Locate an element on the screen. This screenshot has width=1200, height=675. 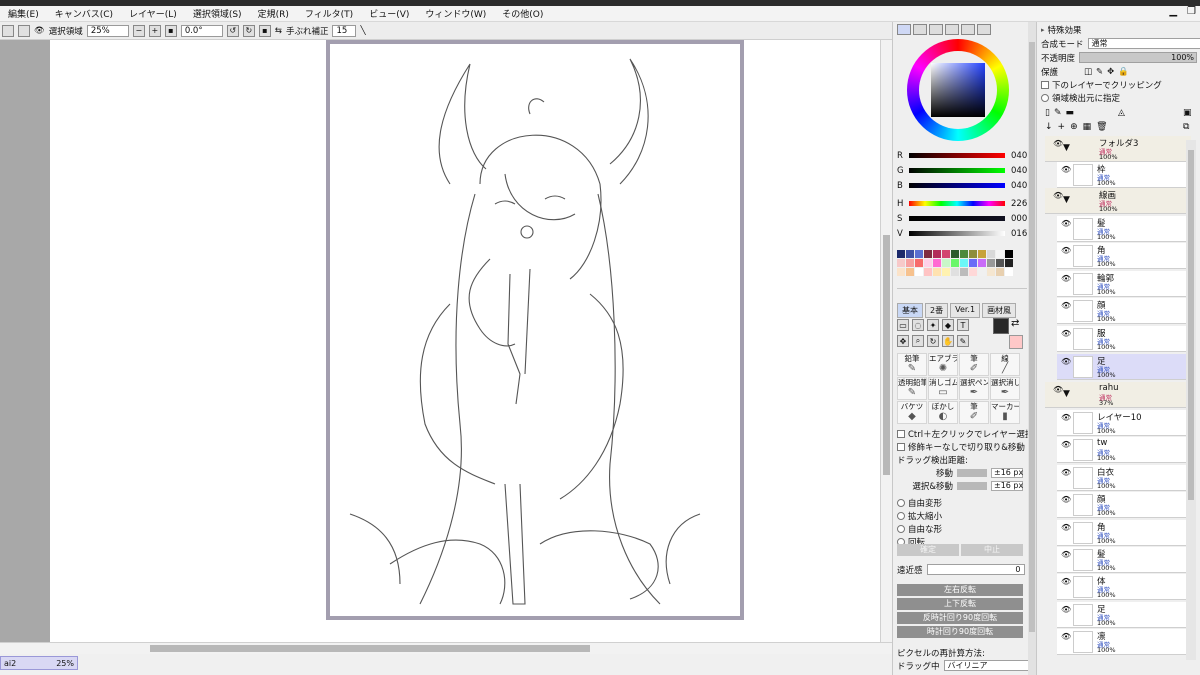
menu-item: キャンバス(C) is located at coordinates (84, 13).